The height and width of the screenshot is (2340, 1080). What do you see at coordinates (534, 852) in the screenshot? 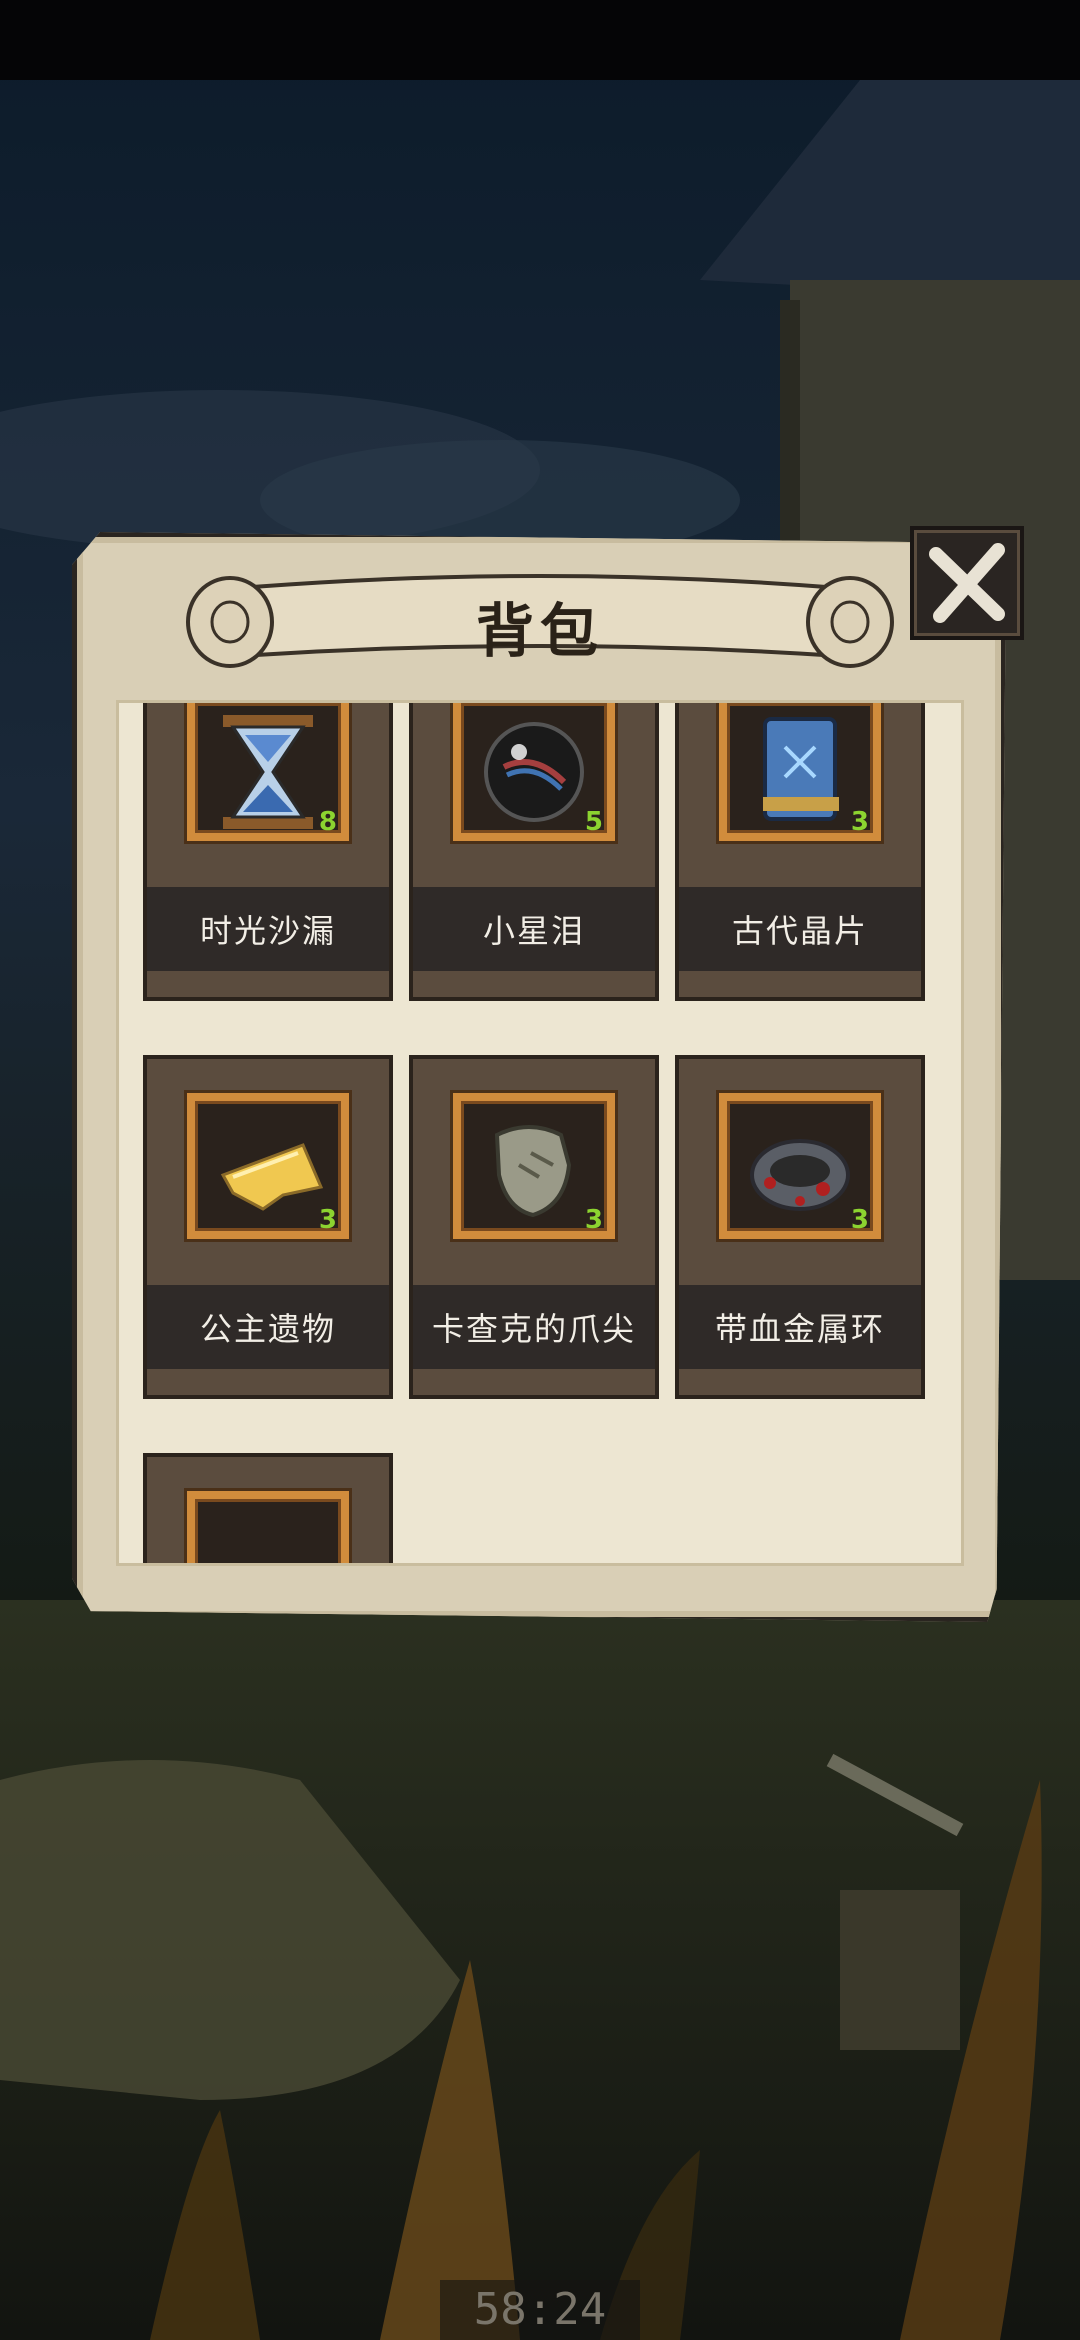
I see `item-card-star-tear: 5 小星泪` at bounding box center [534, 852].